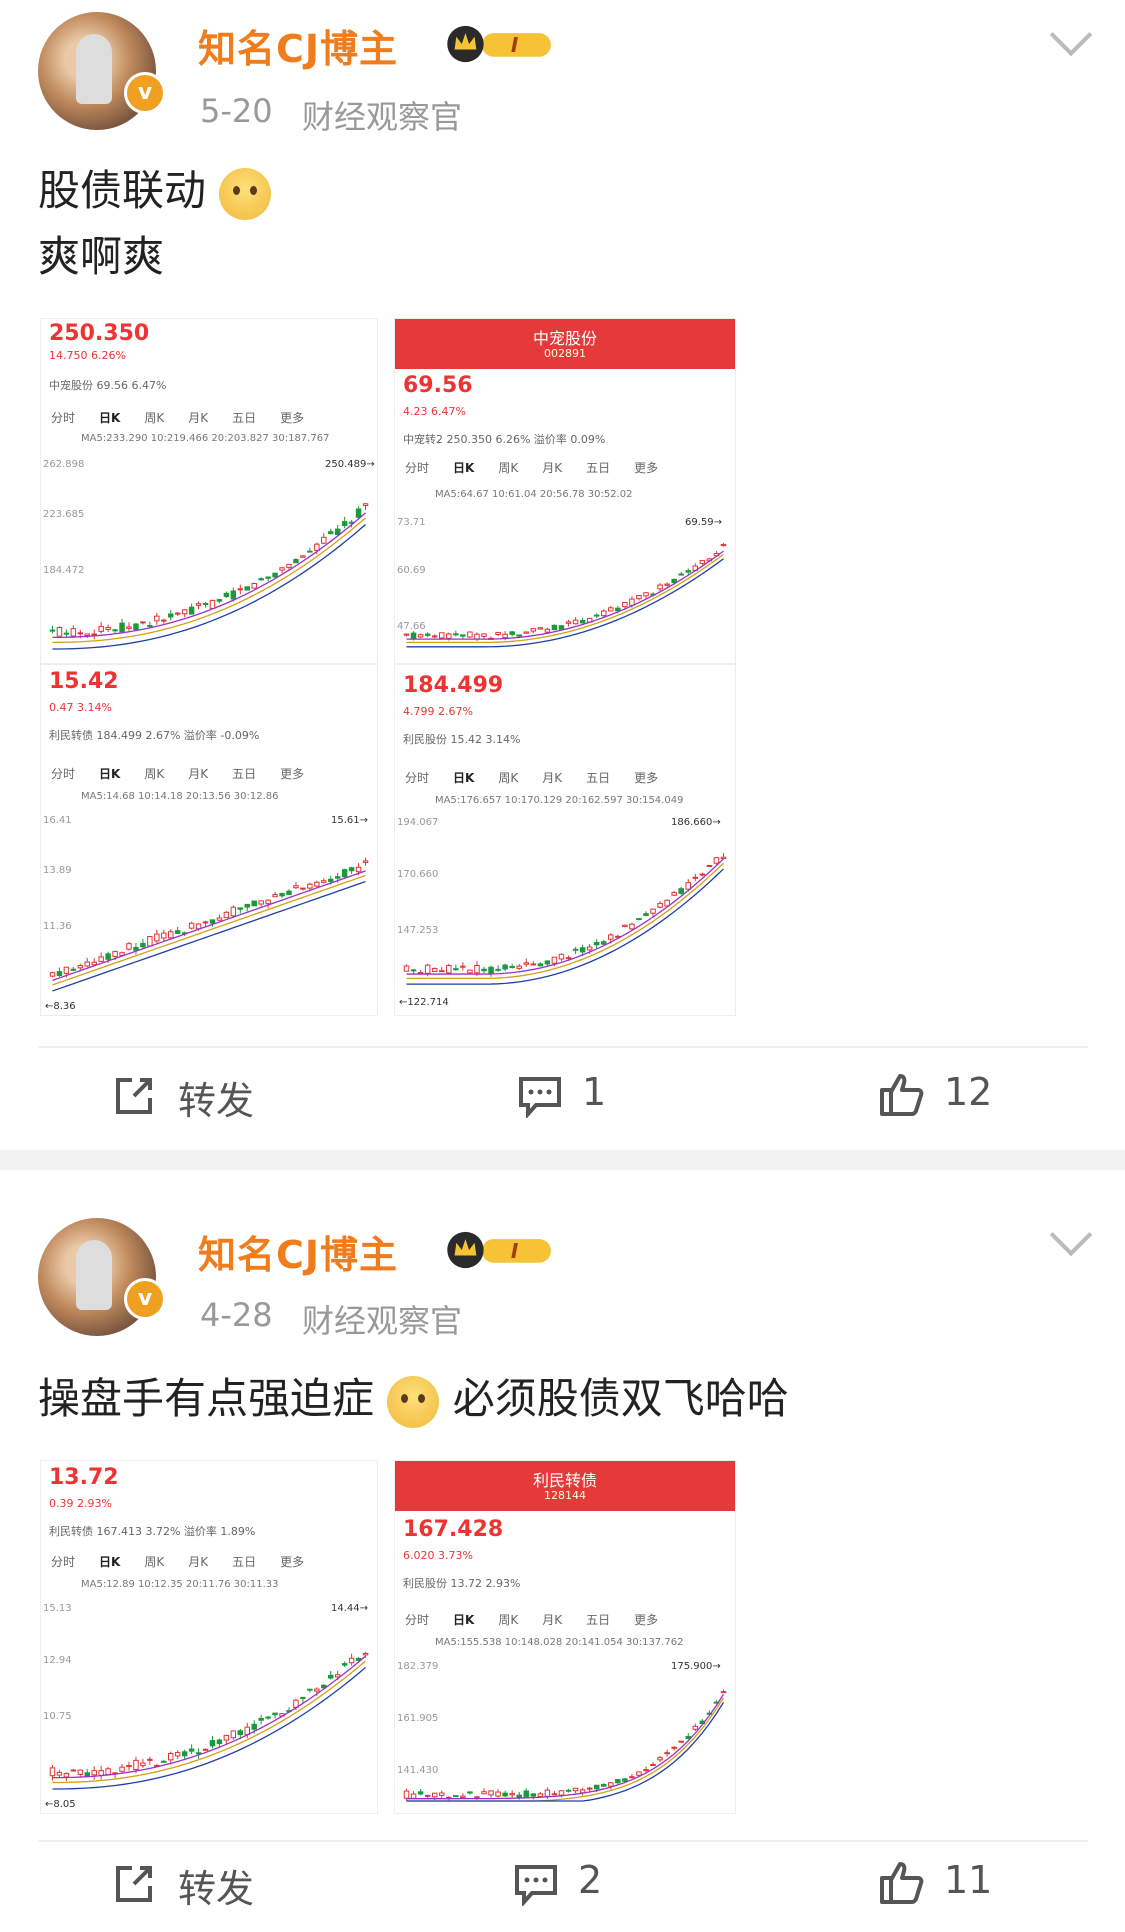  Describe the element at coordinates (565, 918) in the screenshot. I see `kline-chart` at that location.